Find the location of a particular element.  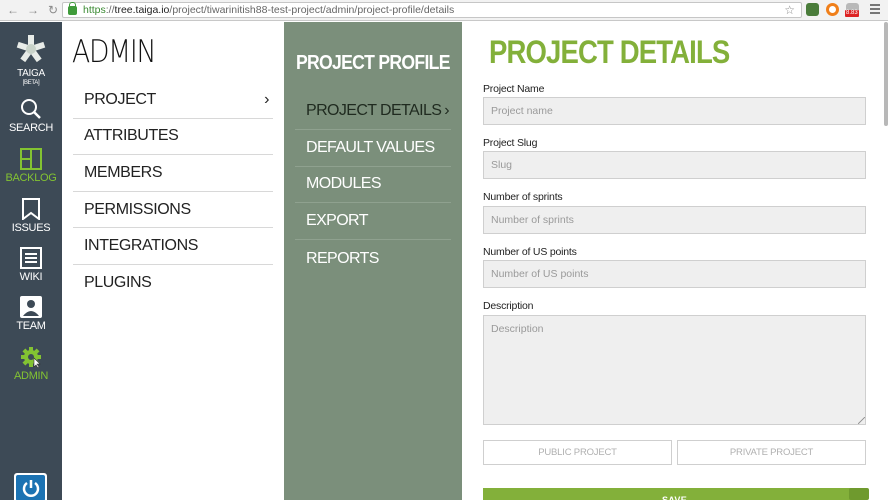

bookmark-star-icon: ☆ is located at coordinates (789, 10).